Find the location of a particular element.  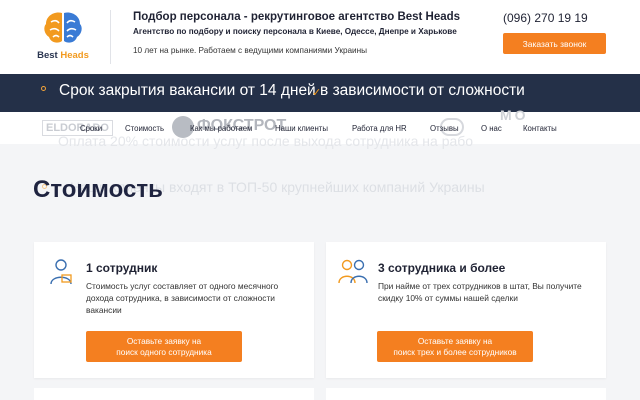

bullet-icon is located at coordinates (43, 88).